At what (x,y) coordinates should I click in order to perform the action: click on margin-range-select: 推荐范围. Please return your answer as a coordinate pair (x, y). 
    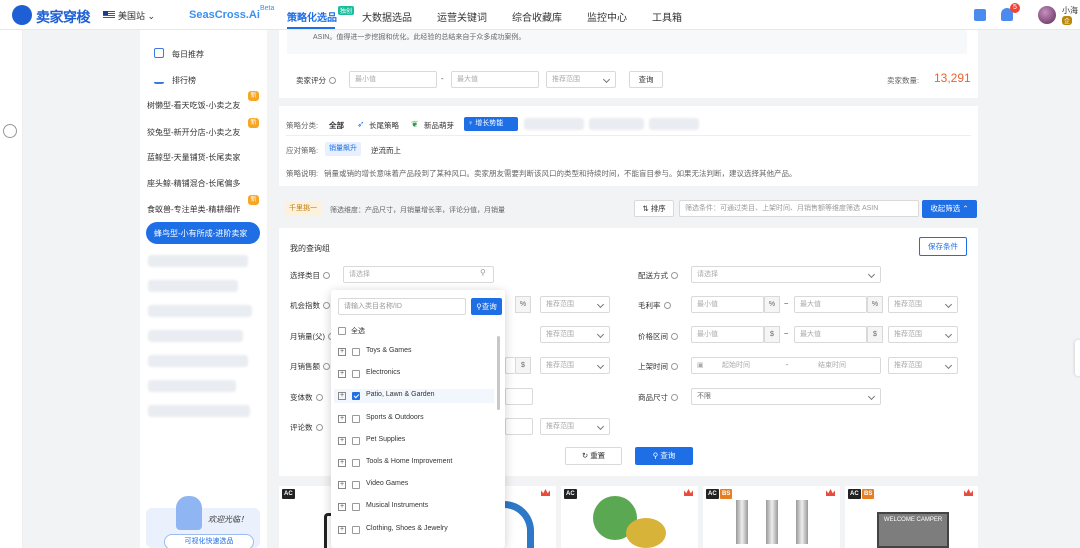
    Looking at the image, I should click on (923, 304).